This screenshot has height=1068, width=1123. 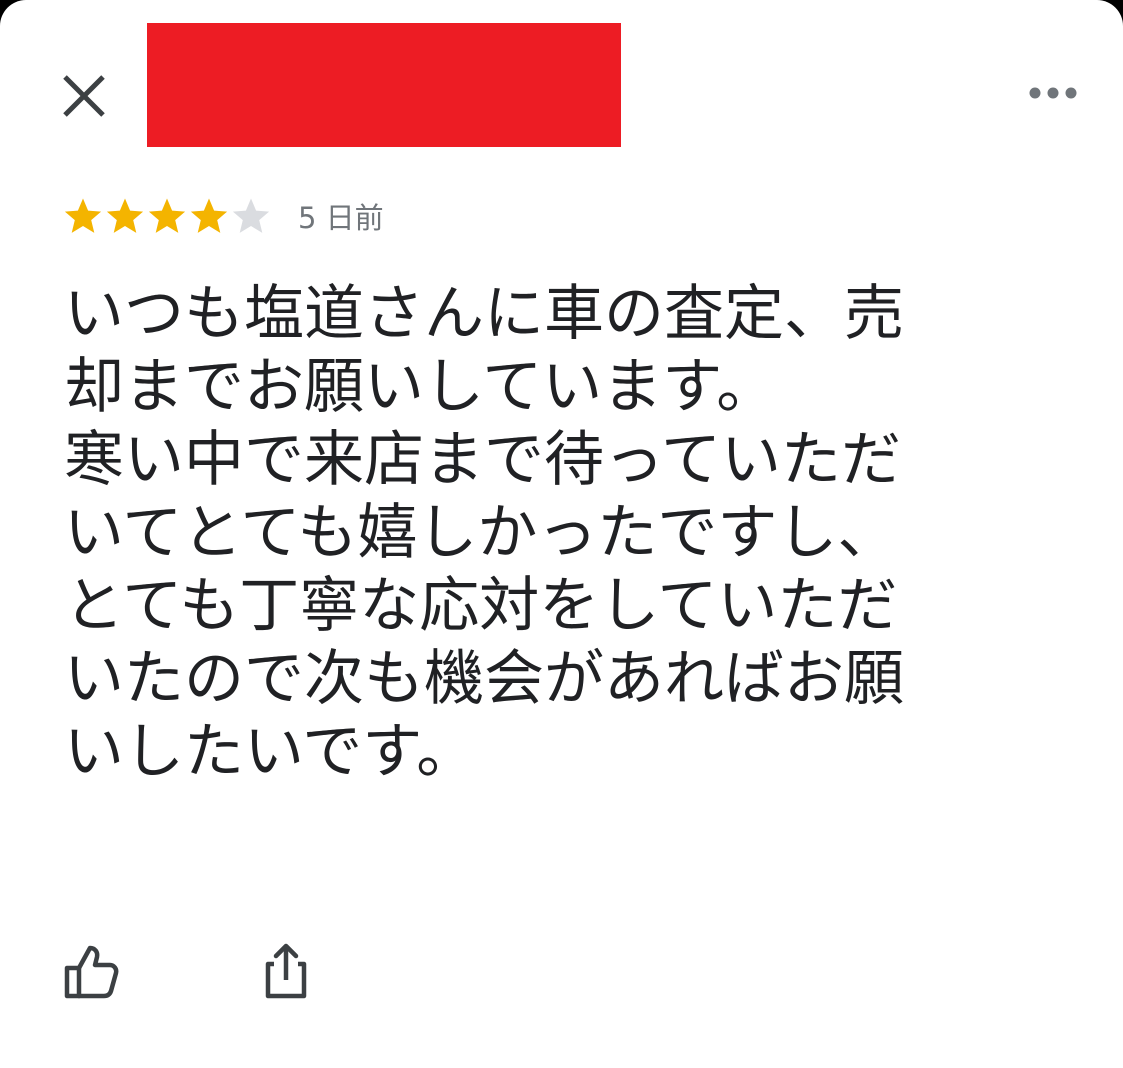 I want to click on rating-row: 5 日前, so click(x=223, y=216).